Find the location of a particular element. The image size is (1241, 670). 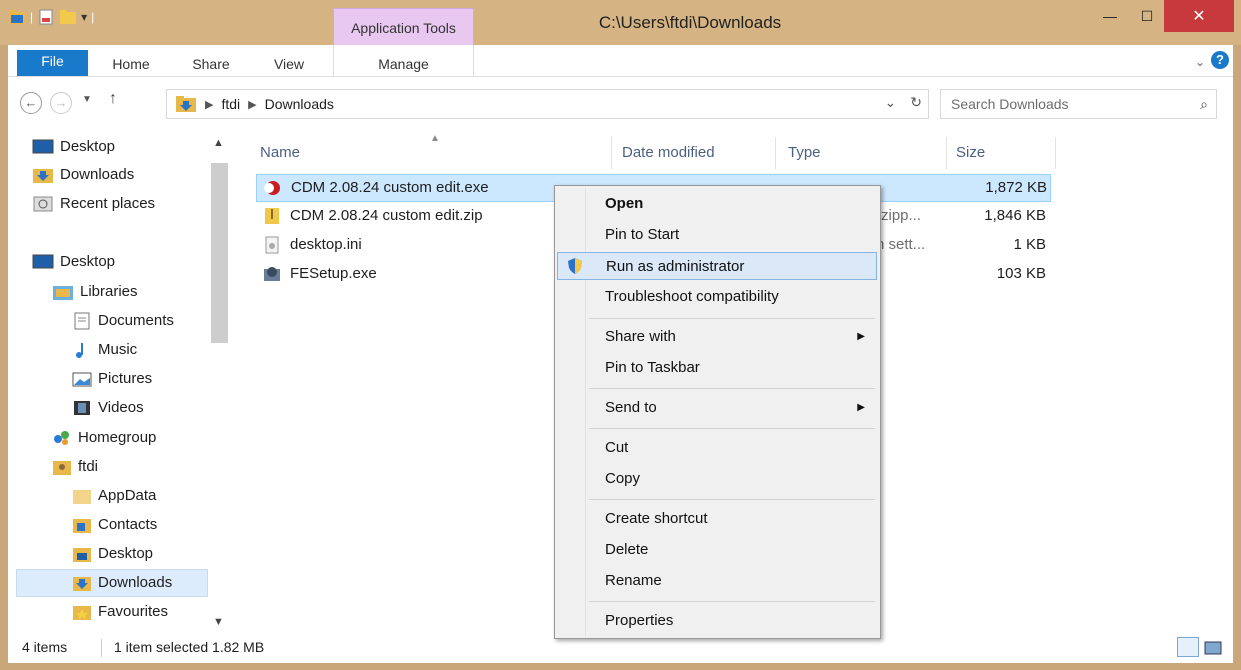

exe-red-icon is located at coordinates (272, 188).